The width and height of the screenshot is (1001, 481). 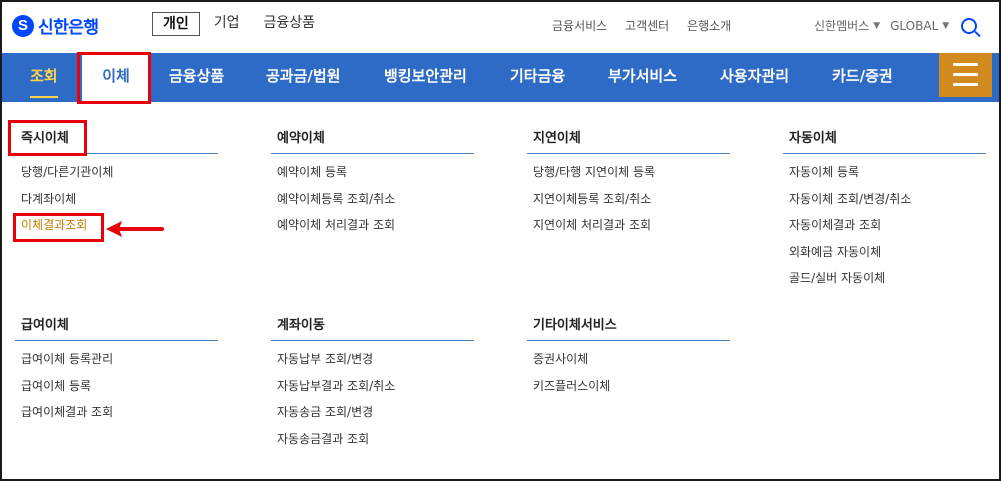 What do you see at coordinates (290, 24) in the screenshot?
I see `segment-tab-products: 금융상품` at bounding box center [290, 24].